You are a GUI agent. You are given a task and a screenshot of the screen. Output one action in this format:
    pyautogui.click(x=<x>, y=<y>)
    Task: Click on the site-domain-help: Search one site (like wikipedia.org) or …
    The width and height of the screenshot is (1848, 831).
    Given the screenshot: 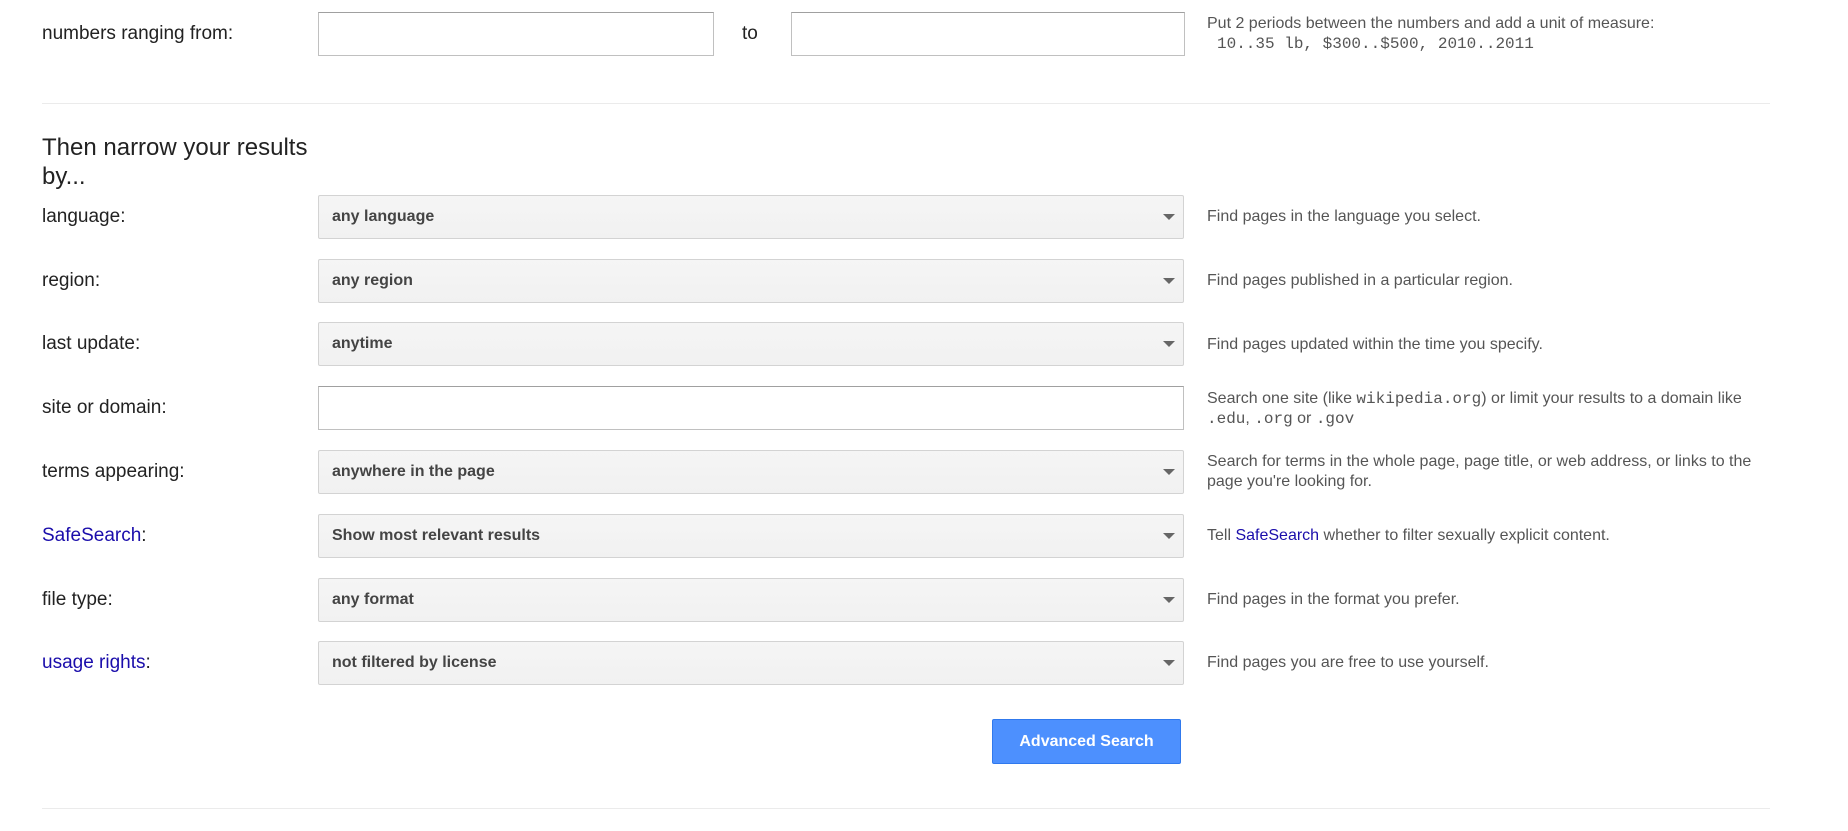 What is the action you would take?
    pyautogui.click(x=1497, y=409)
    